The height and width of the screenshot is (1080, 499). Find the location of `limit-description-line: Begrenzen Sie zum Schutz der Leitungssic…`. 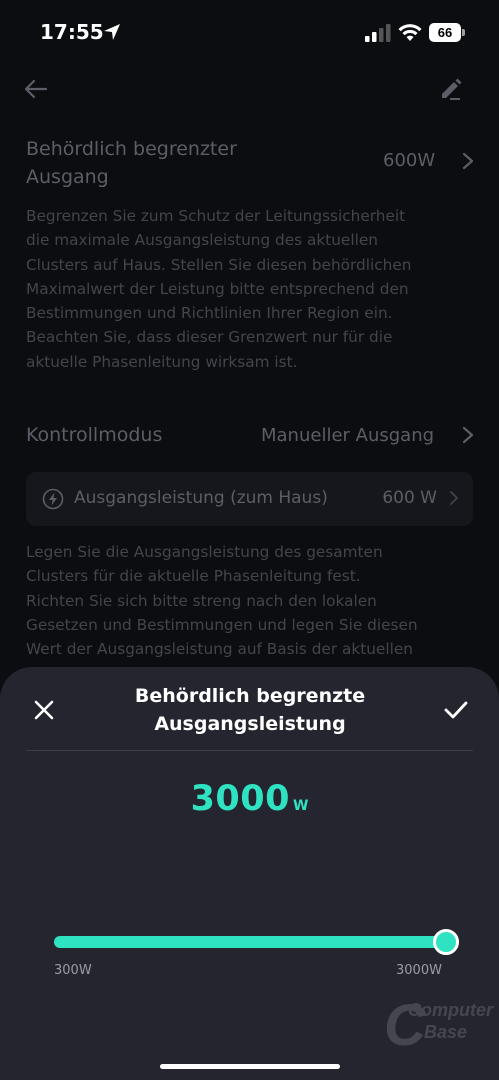

limit-description-line: Begrenzen Sie zum Schutz der Leitungssic… is located at coordinates (216, 216).